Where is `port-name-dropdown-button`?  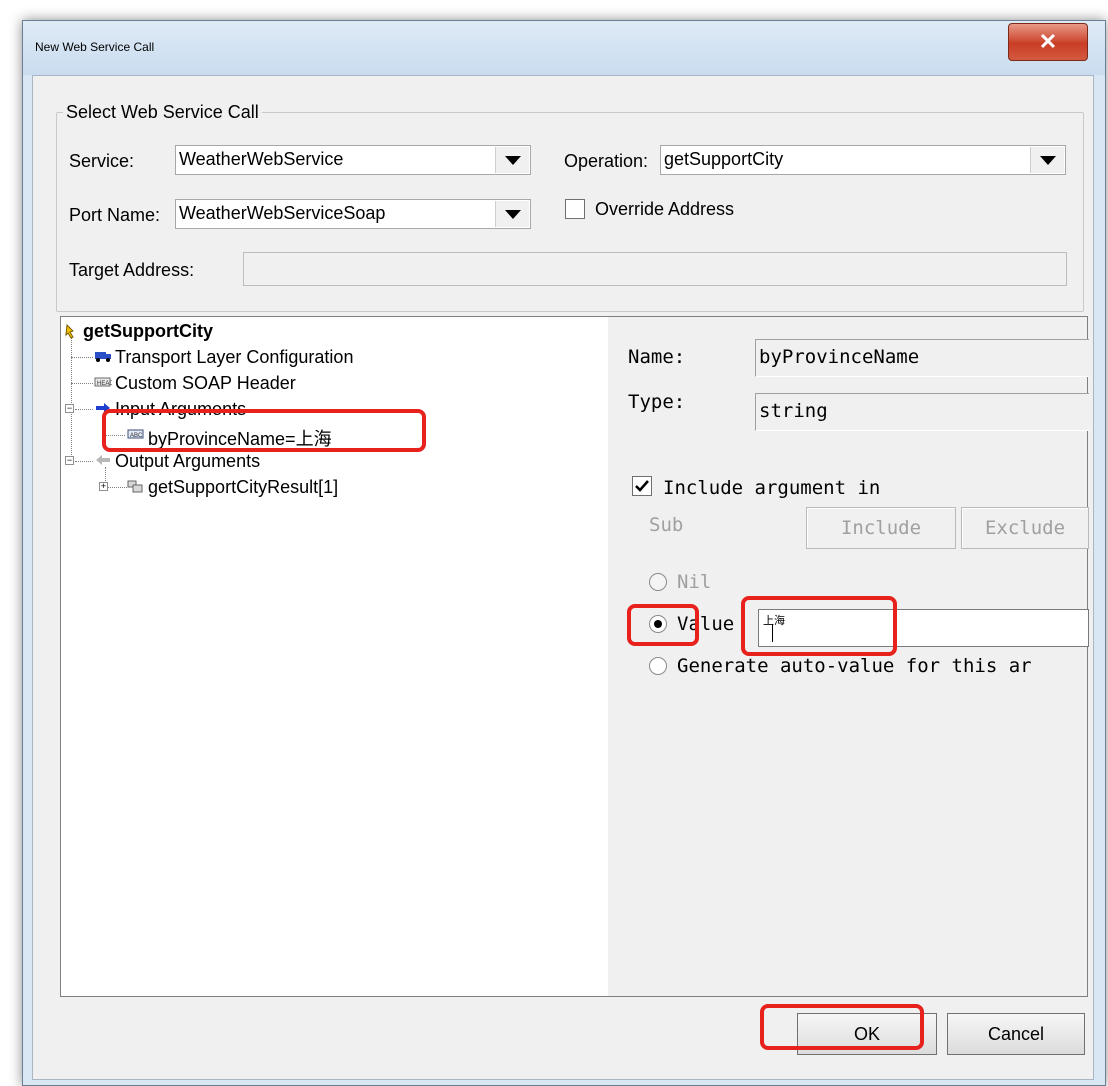 port-name-dropdown-button is located at coordinates (512, 214).